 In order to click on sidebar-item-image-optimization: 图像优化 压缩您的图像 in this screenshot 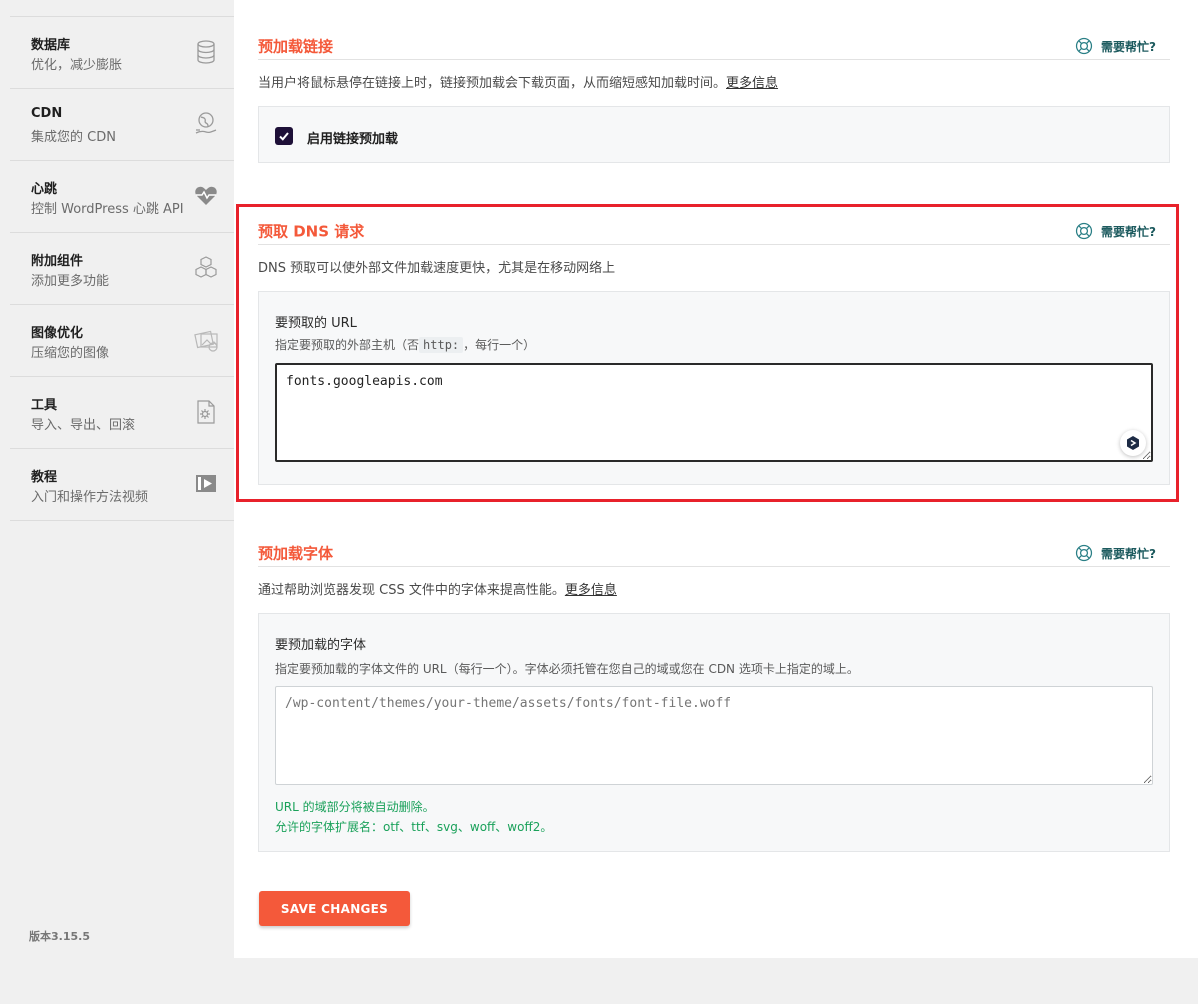, I will do `click(122, 341)`.